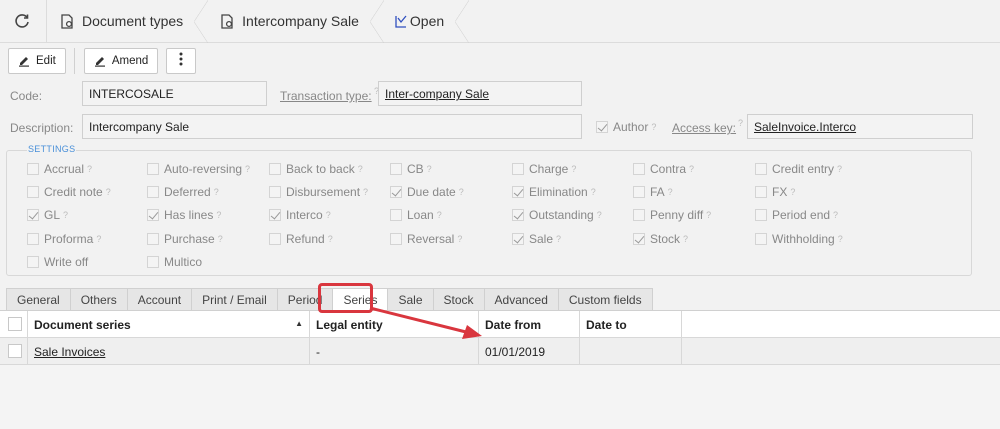  I want to click on tab-sale: Sale, so click(410, 299).